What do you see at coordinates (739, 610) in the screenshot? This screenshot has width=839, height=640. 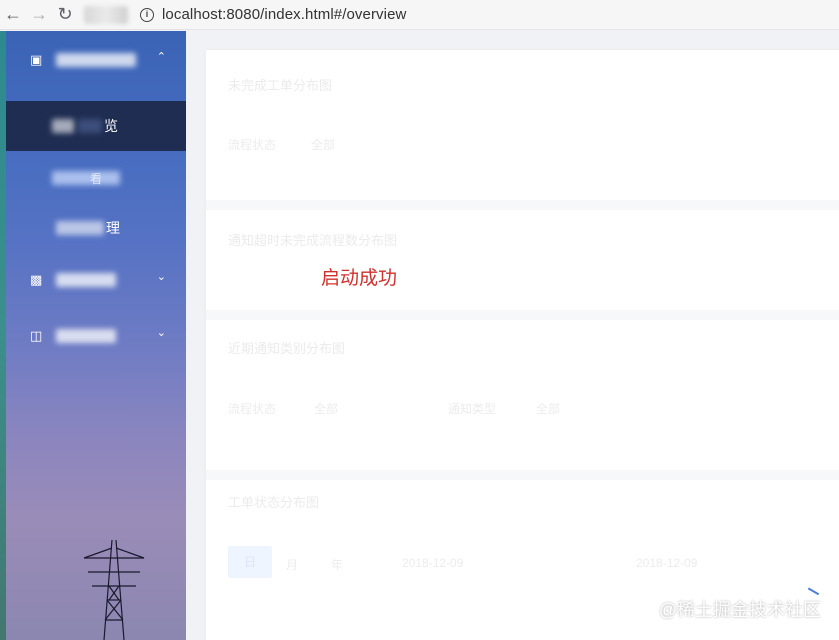 I see `watermark: @稀土掘金技术社区` at bounding box center [739, 610].